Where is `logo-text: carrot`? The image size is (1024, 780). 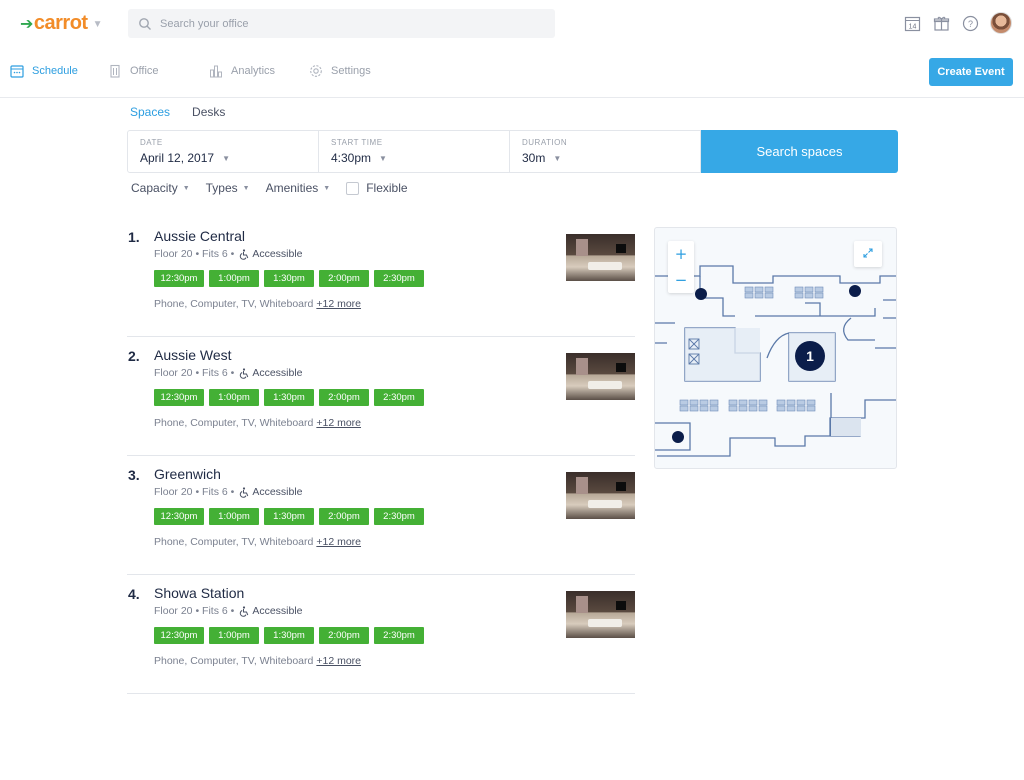 logo-text: carrot is located at coordinates (60, 23).